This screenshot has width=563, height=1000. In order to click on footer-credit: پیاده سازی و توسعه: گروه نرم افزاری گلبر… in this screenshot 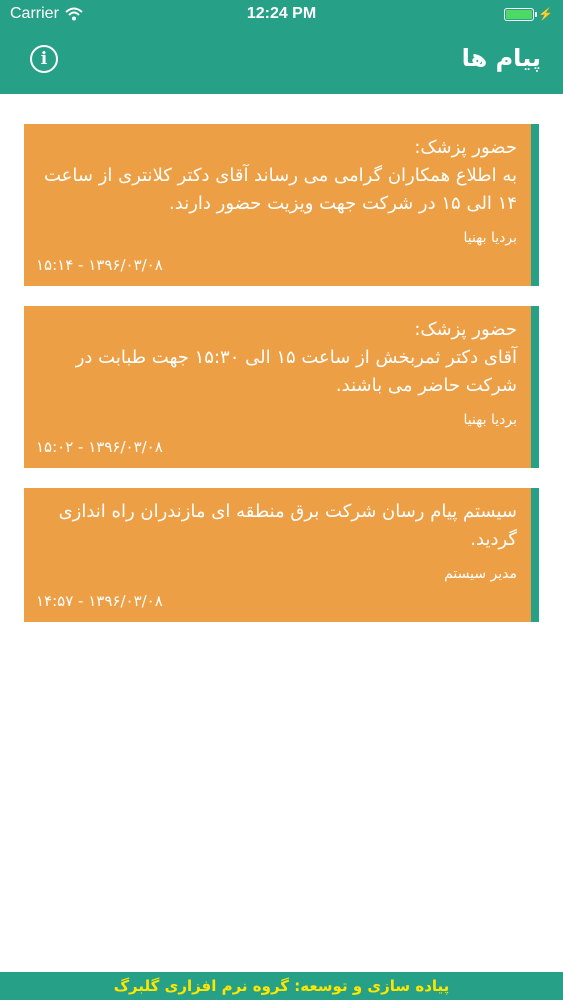, I will do `click(281, 986)`.